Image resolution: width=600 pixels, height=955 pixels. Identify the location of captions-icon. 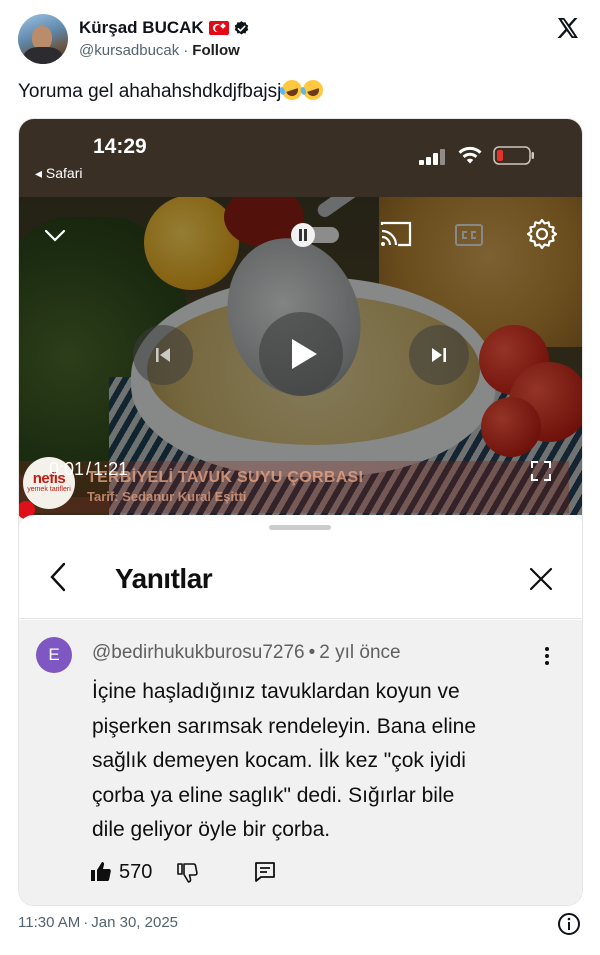
(469, 235).